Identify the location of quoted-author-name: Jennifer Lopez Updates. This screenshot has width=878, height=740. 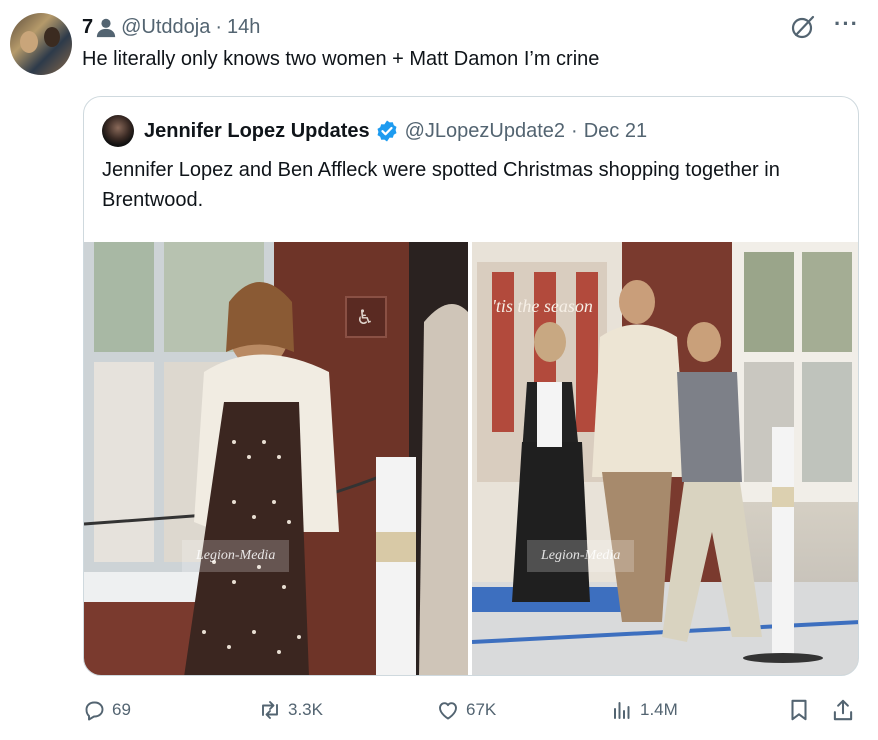
(257, 131).